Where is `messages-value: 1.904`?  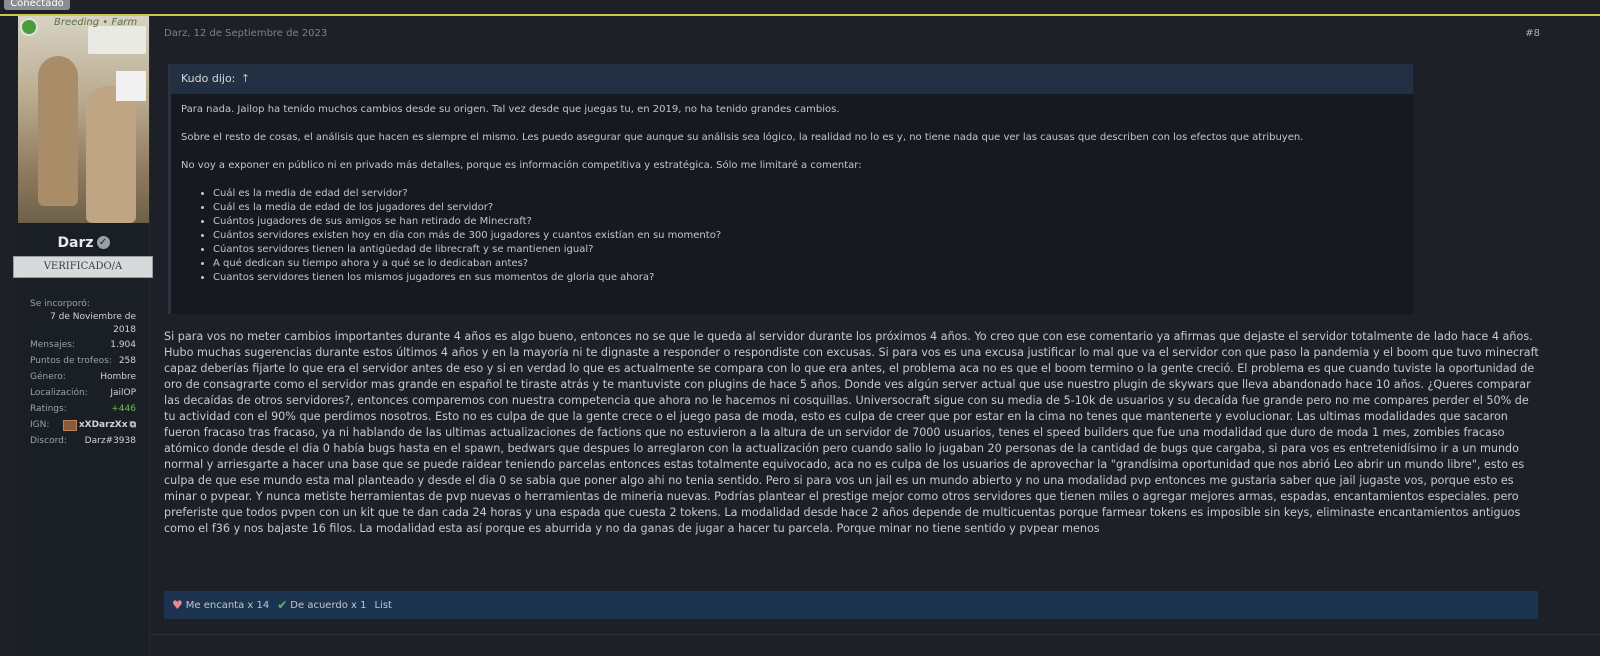 messages-value: 1.904 is located at coordinates (123, 345).